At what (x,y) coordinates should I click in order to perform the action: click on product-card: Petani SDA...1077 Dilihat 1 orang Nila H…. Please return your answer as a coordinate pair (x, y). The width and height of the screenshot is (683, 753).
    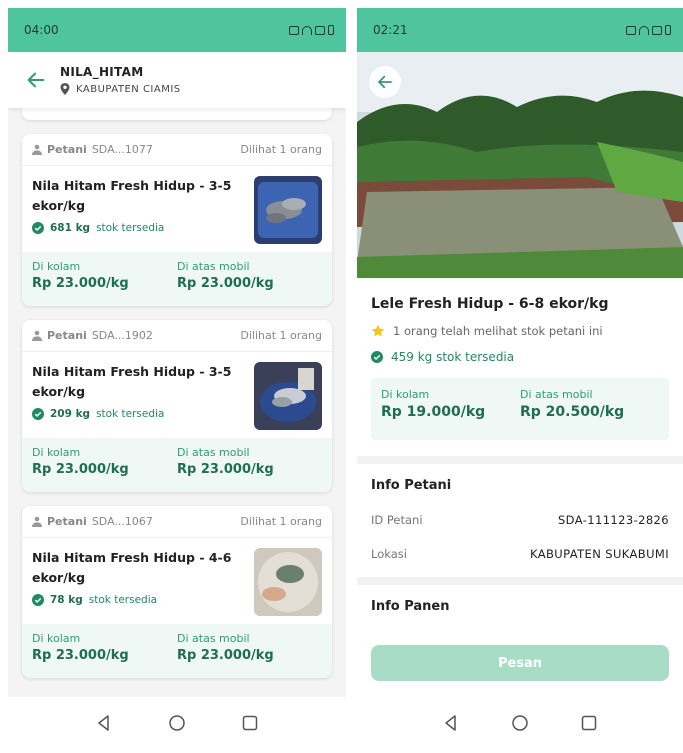
    Looking at the image, I should click on (177, 220).